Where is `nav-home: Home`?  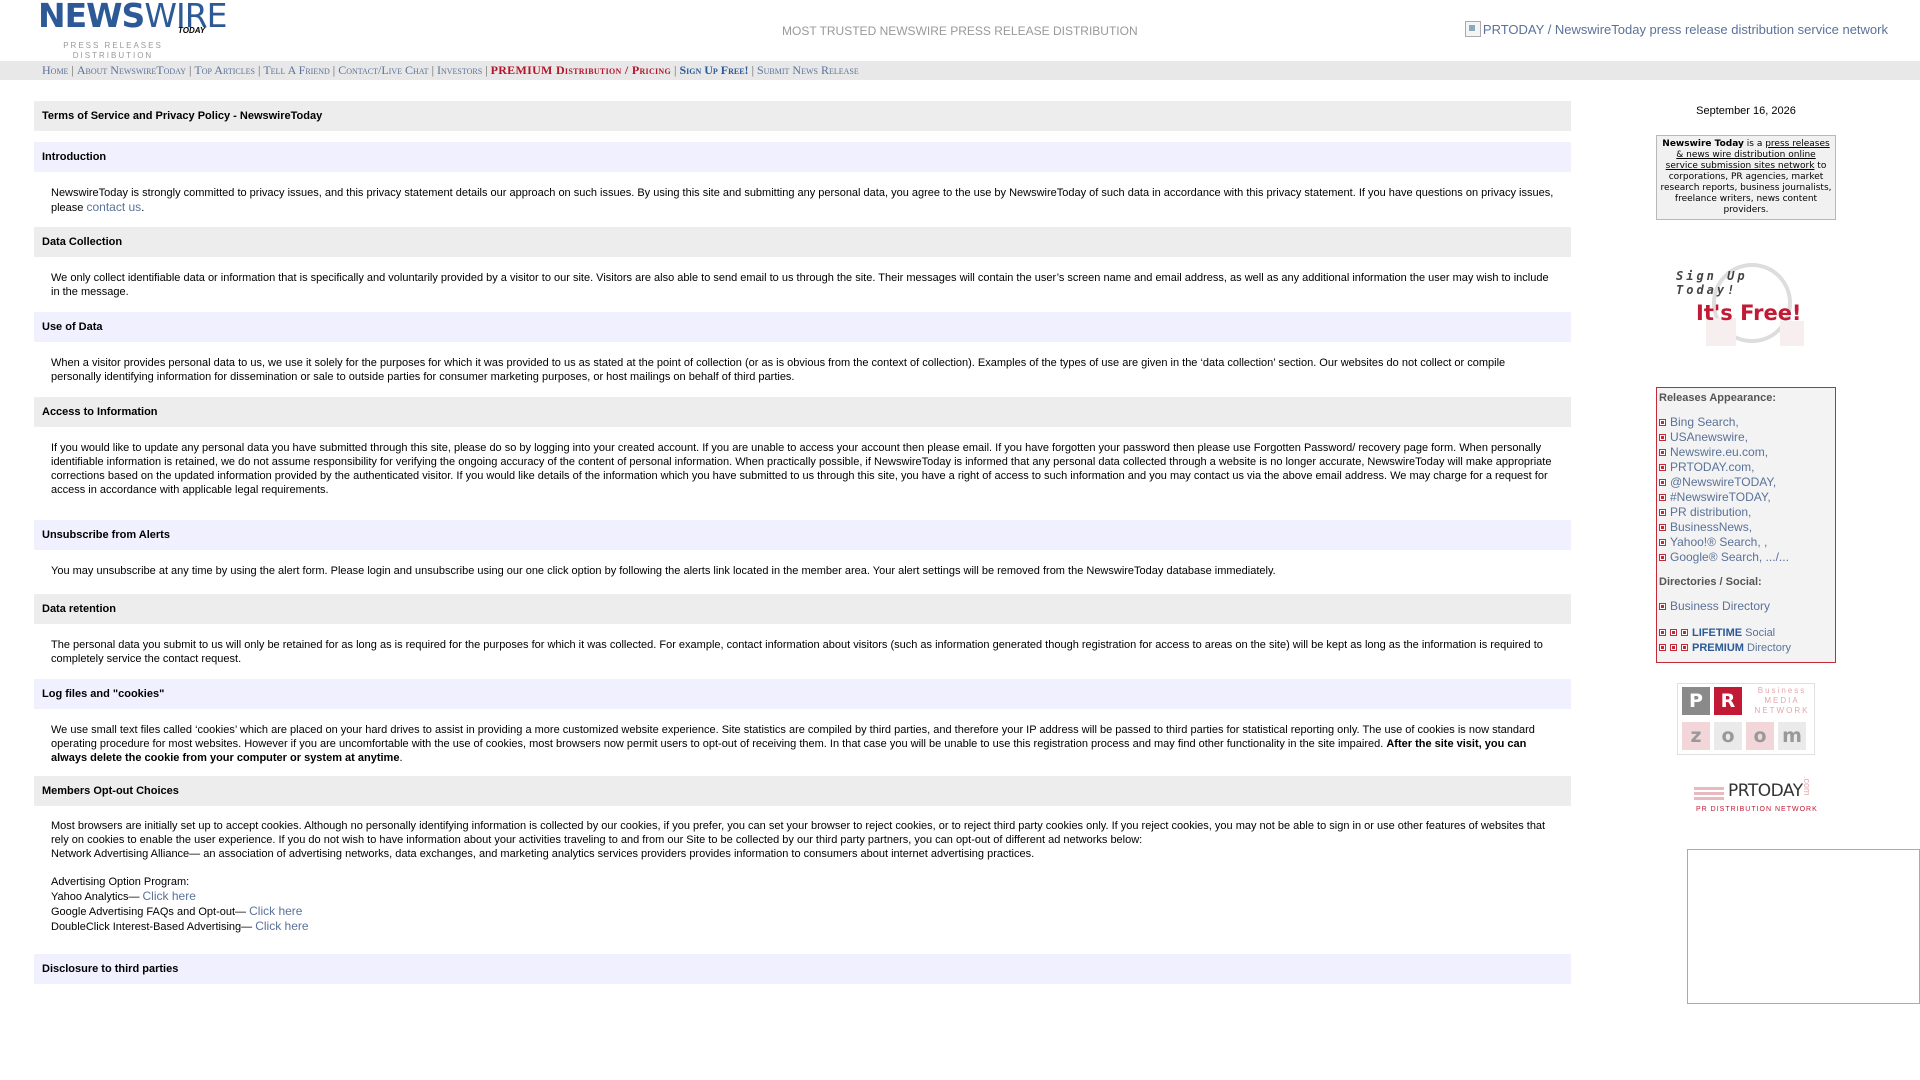 nav-home: Home is located at coordinates (55, 70).